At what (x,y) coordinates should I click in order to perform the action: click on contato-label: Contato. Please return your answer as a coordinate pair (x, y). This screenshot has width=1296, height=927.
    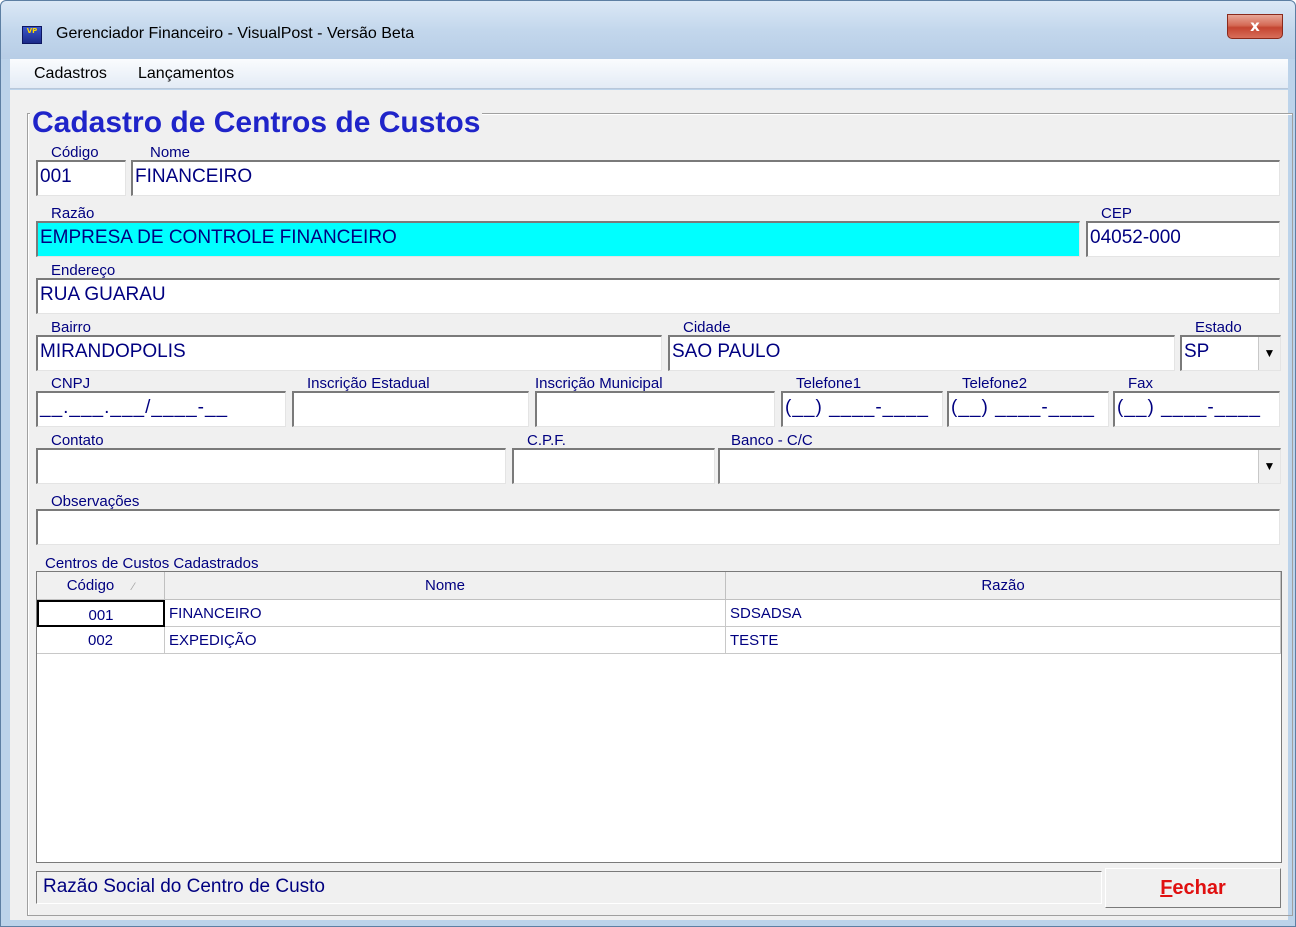
    Looking at the image, I should click on (77, 440).